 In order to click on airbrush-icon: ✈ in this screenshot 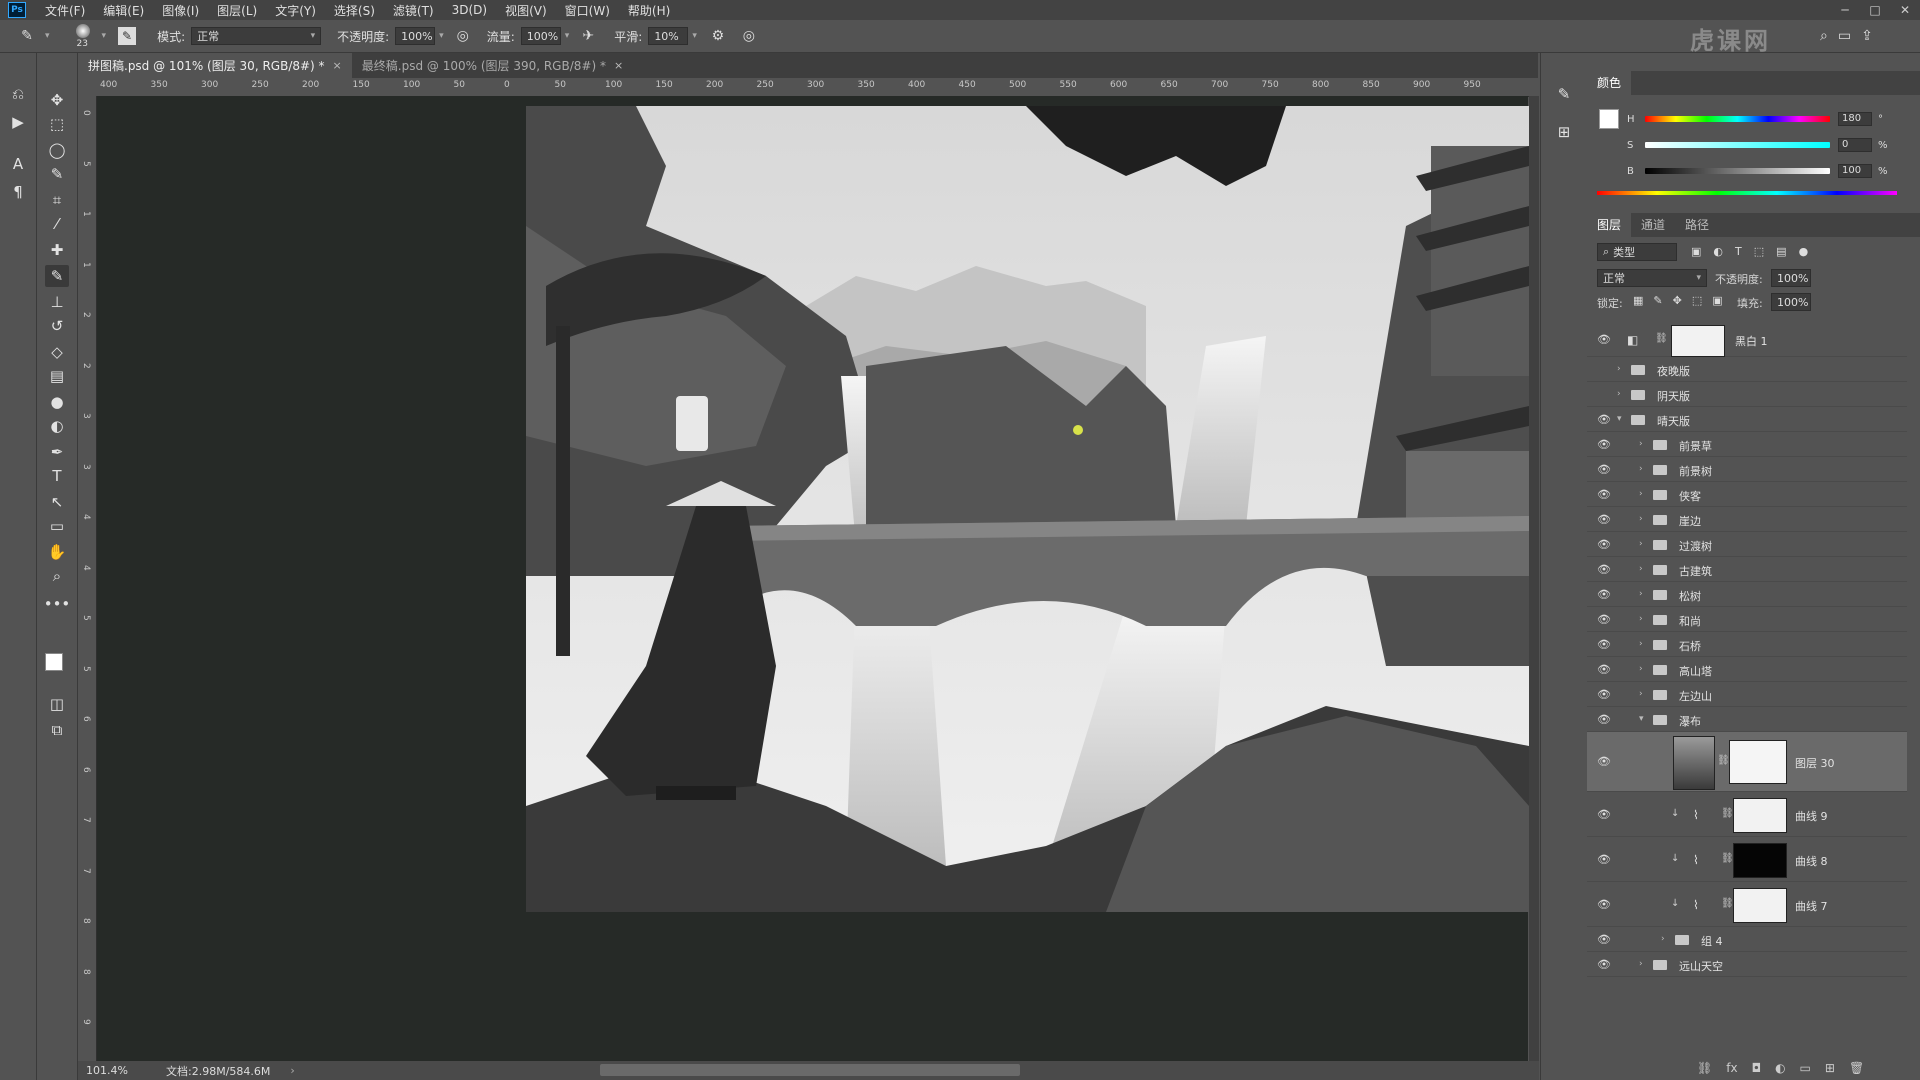, I will do `click(588, 36)`.